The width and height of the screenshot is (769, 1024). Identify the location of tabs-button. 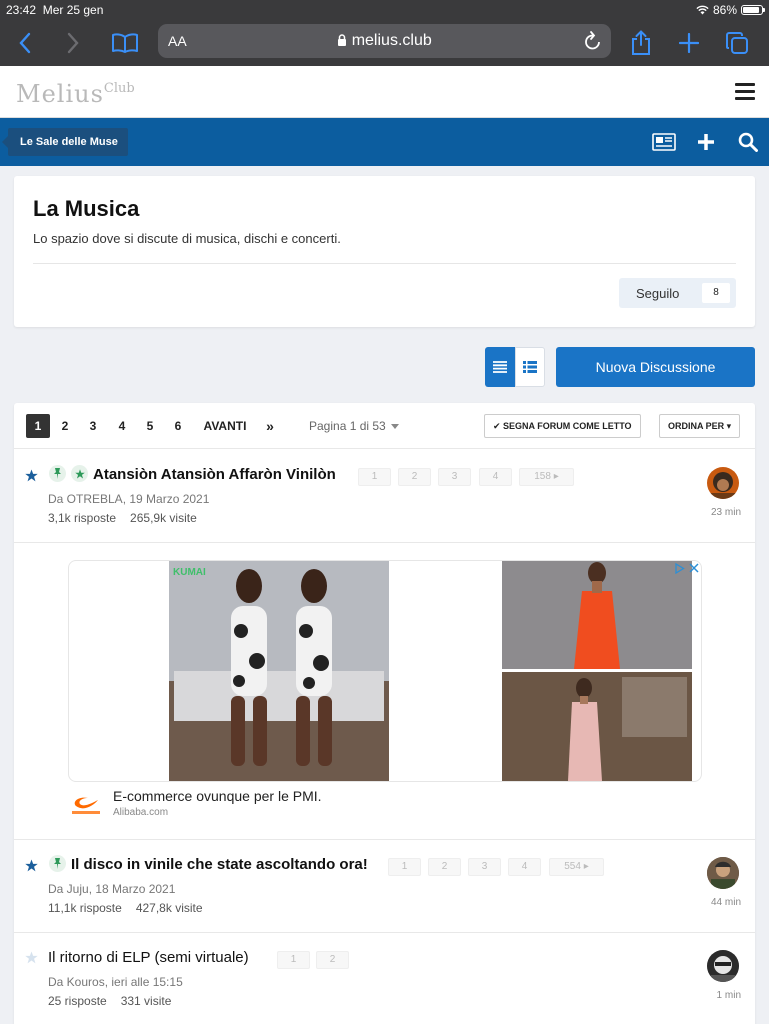
(737, 43).